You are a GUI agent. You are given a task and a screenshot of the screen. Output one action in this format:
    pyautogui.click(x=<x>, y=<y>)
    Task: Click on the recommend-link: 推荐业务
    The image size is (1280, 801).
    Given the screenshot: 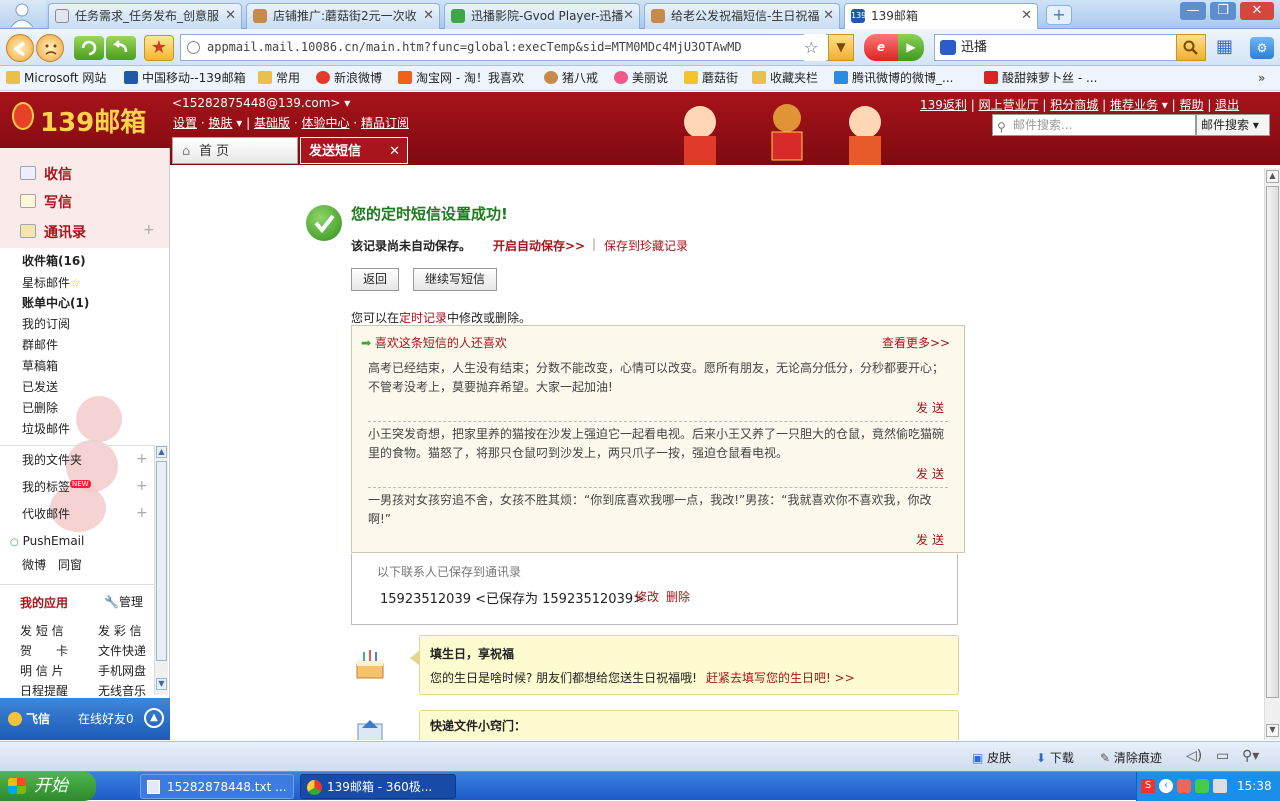 What is the action you would take?
    pyautogui.click(x=1134, y=105)
    